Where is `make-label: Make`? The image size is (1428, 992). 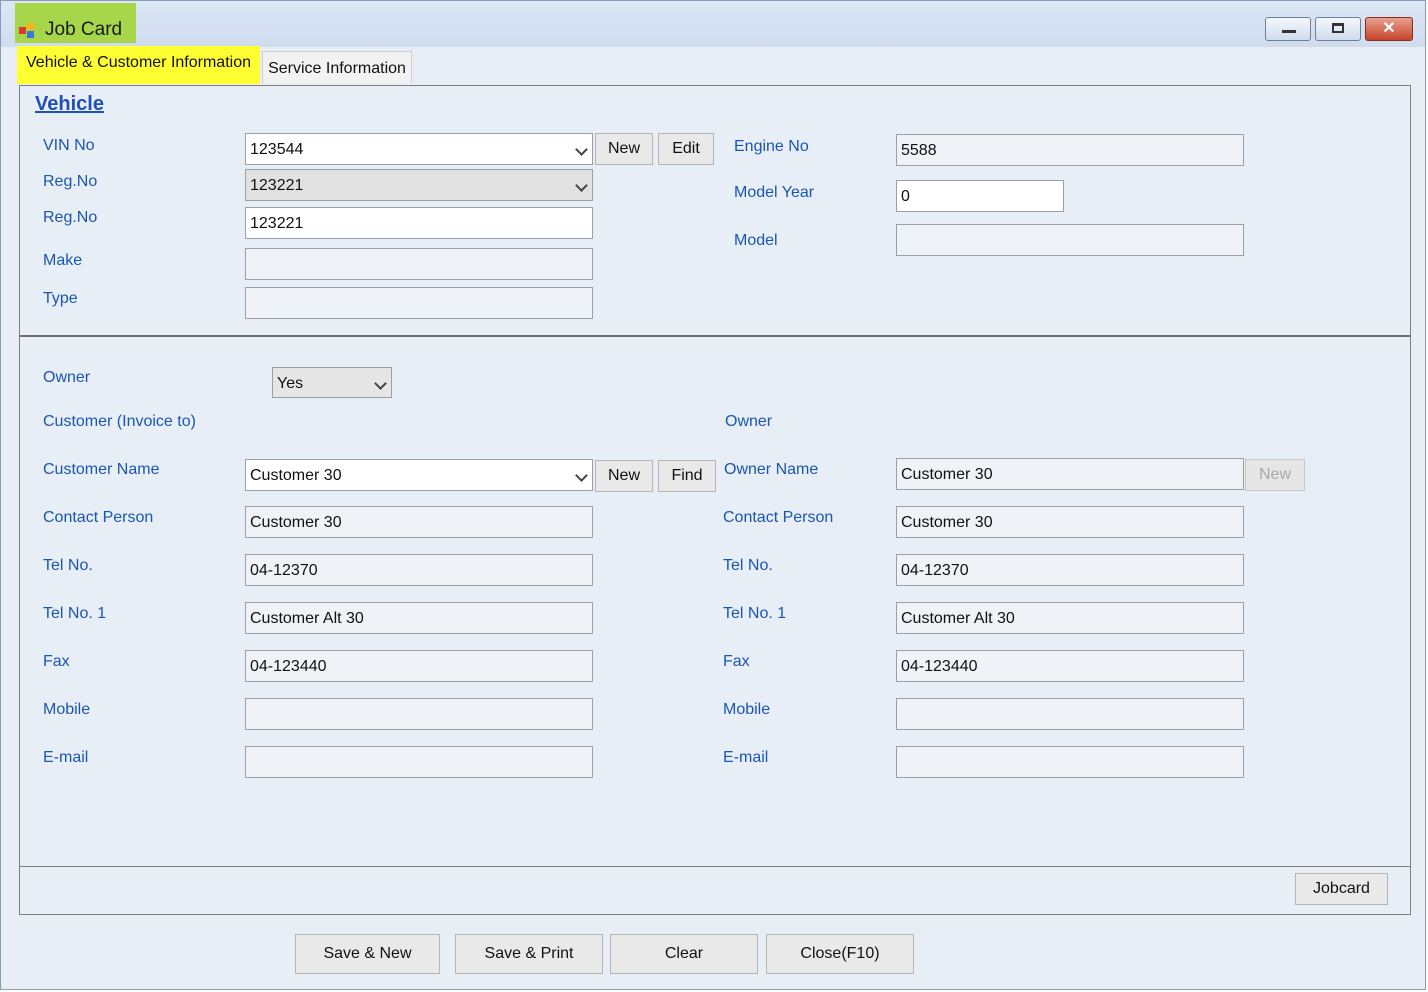
make-label: Make is located at coordinates (63, 260).